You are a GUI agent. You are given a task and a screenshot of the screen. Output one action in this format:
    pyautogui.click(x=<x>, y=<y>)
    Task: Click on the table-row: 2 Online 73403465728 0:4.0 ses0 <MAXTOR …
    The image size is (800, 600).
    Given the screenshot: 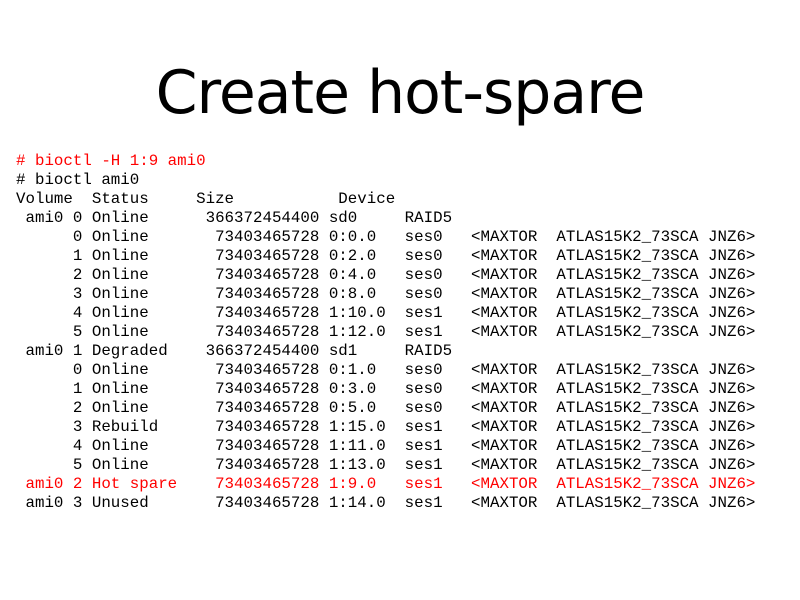 What is the action you would take?
    pyautogui.click(x=386, y=275)
    